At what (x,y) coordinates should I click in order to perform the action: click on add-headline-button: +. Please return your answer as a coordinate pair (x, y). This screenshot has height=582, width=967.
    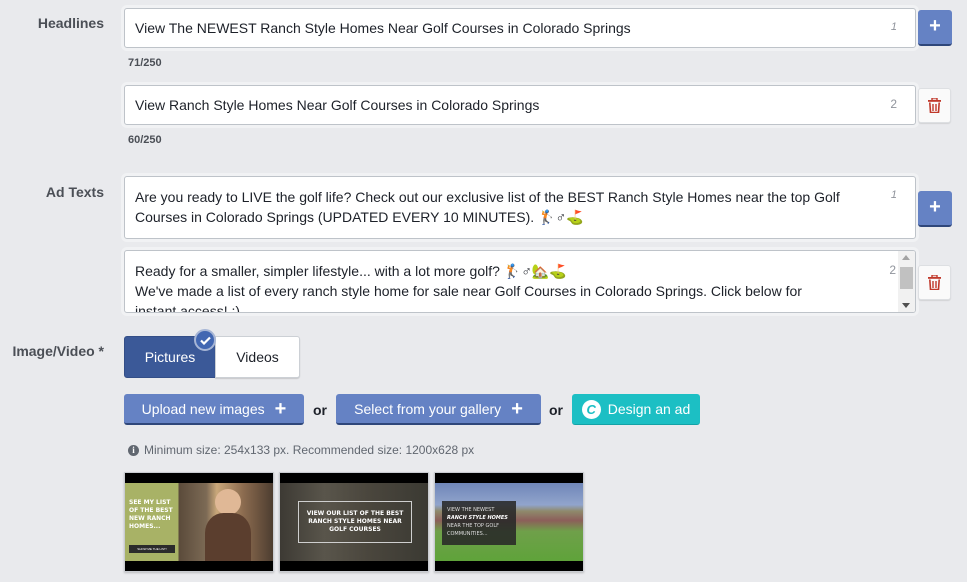
    Looking at the image, I should click on (935, 28).